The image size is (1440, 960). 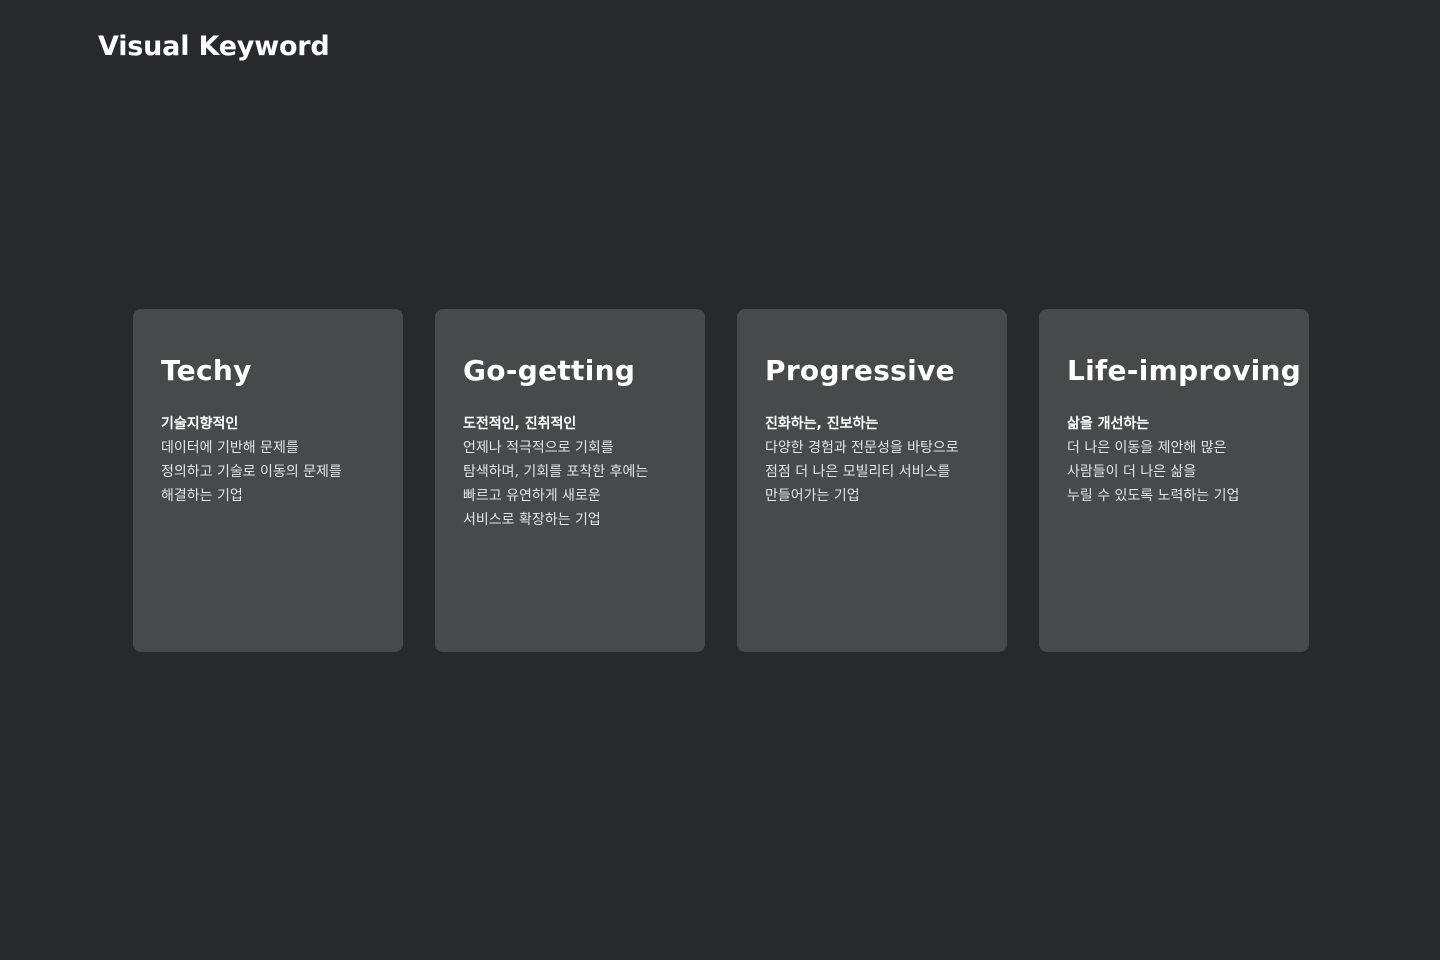 I want to click on card-subtitle: 삶을 개선하는, so click(x=1108, y=424).